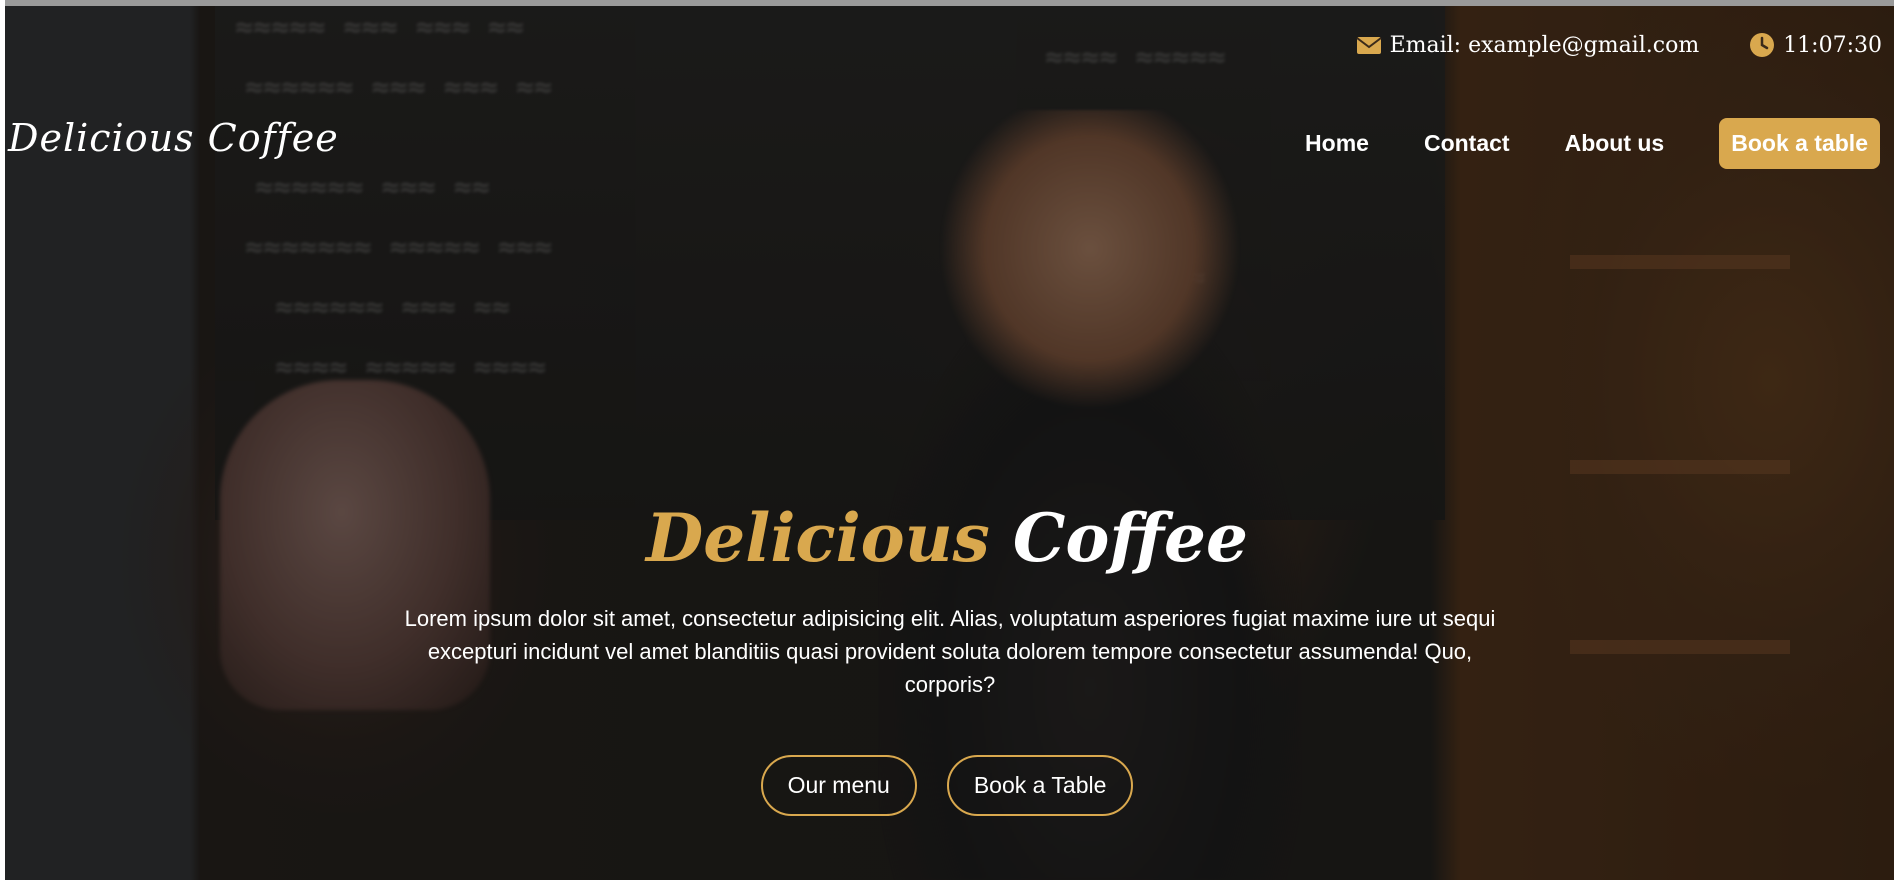  I want to click on email-info: Email: example@gmail.com, so click(1527, 45).